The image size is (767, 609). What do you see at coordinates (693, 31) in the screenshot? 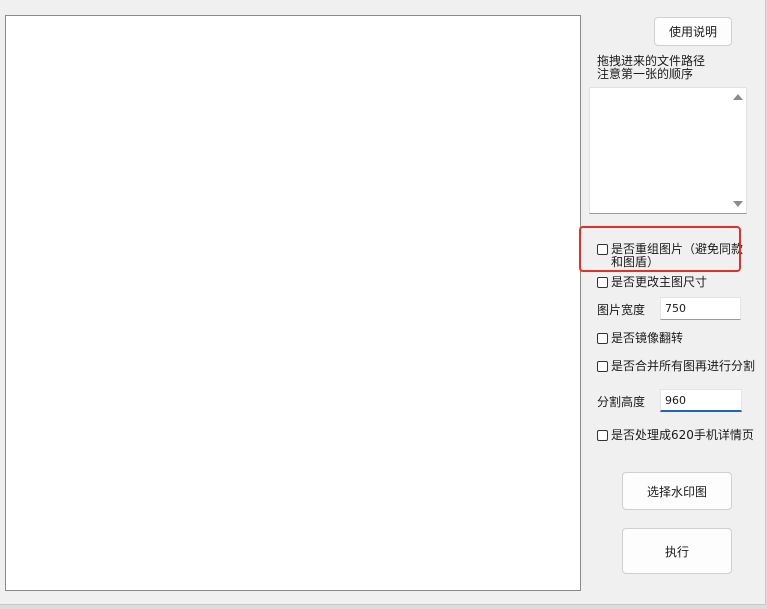
I see `help-button: 使用说明` at bounding box center [693, 31].